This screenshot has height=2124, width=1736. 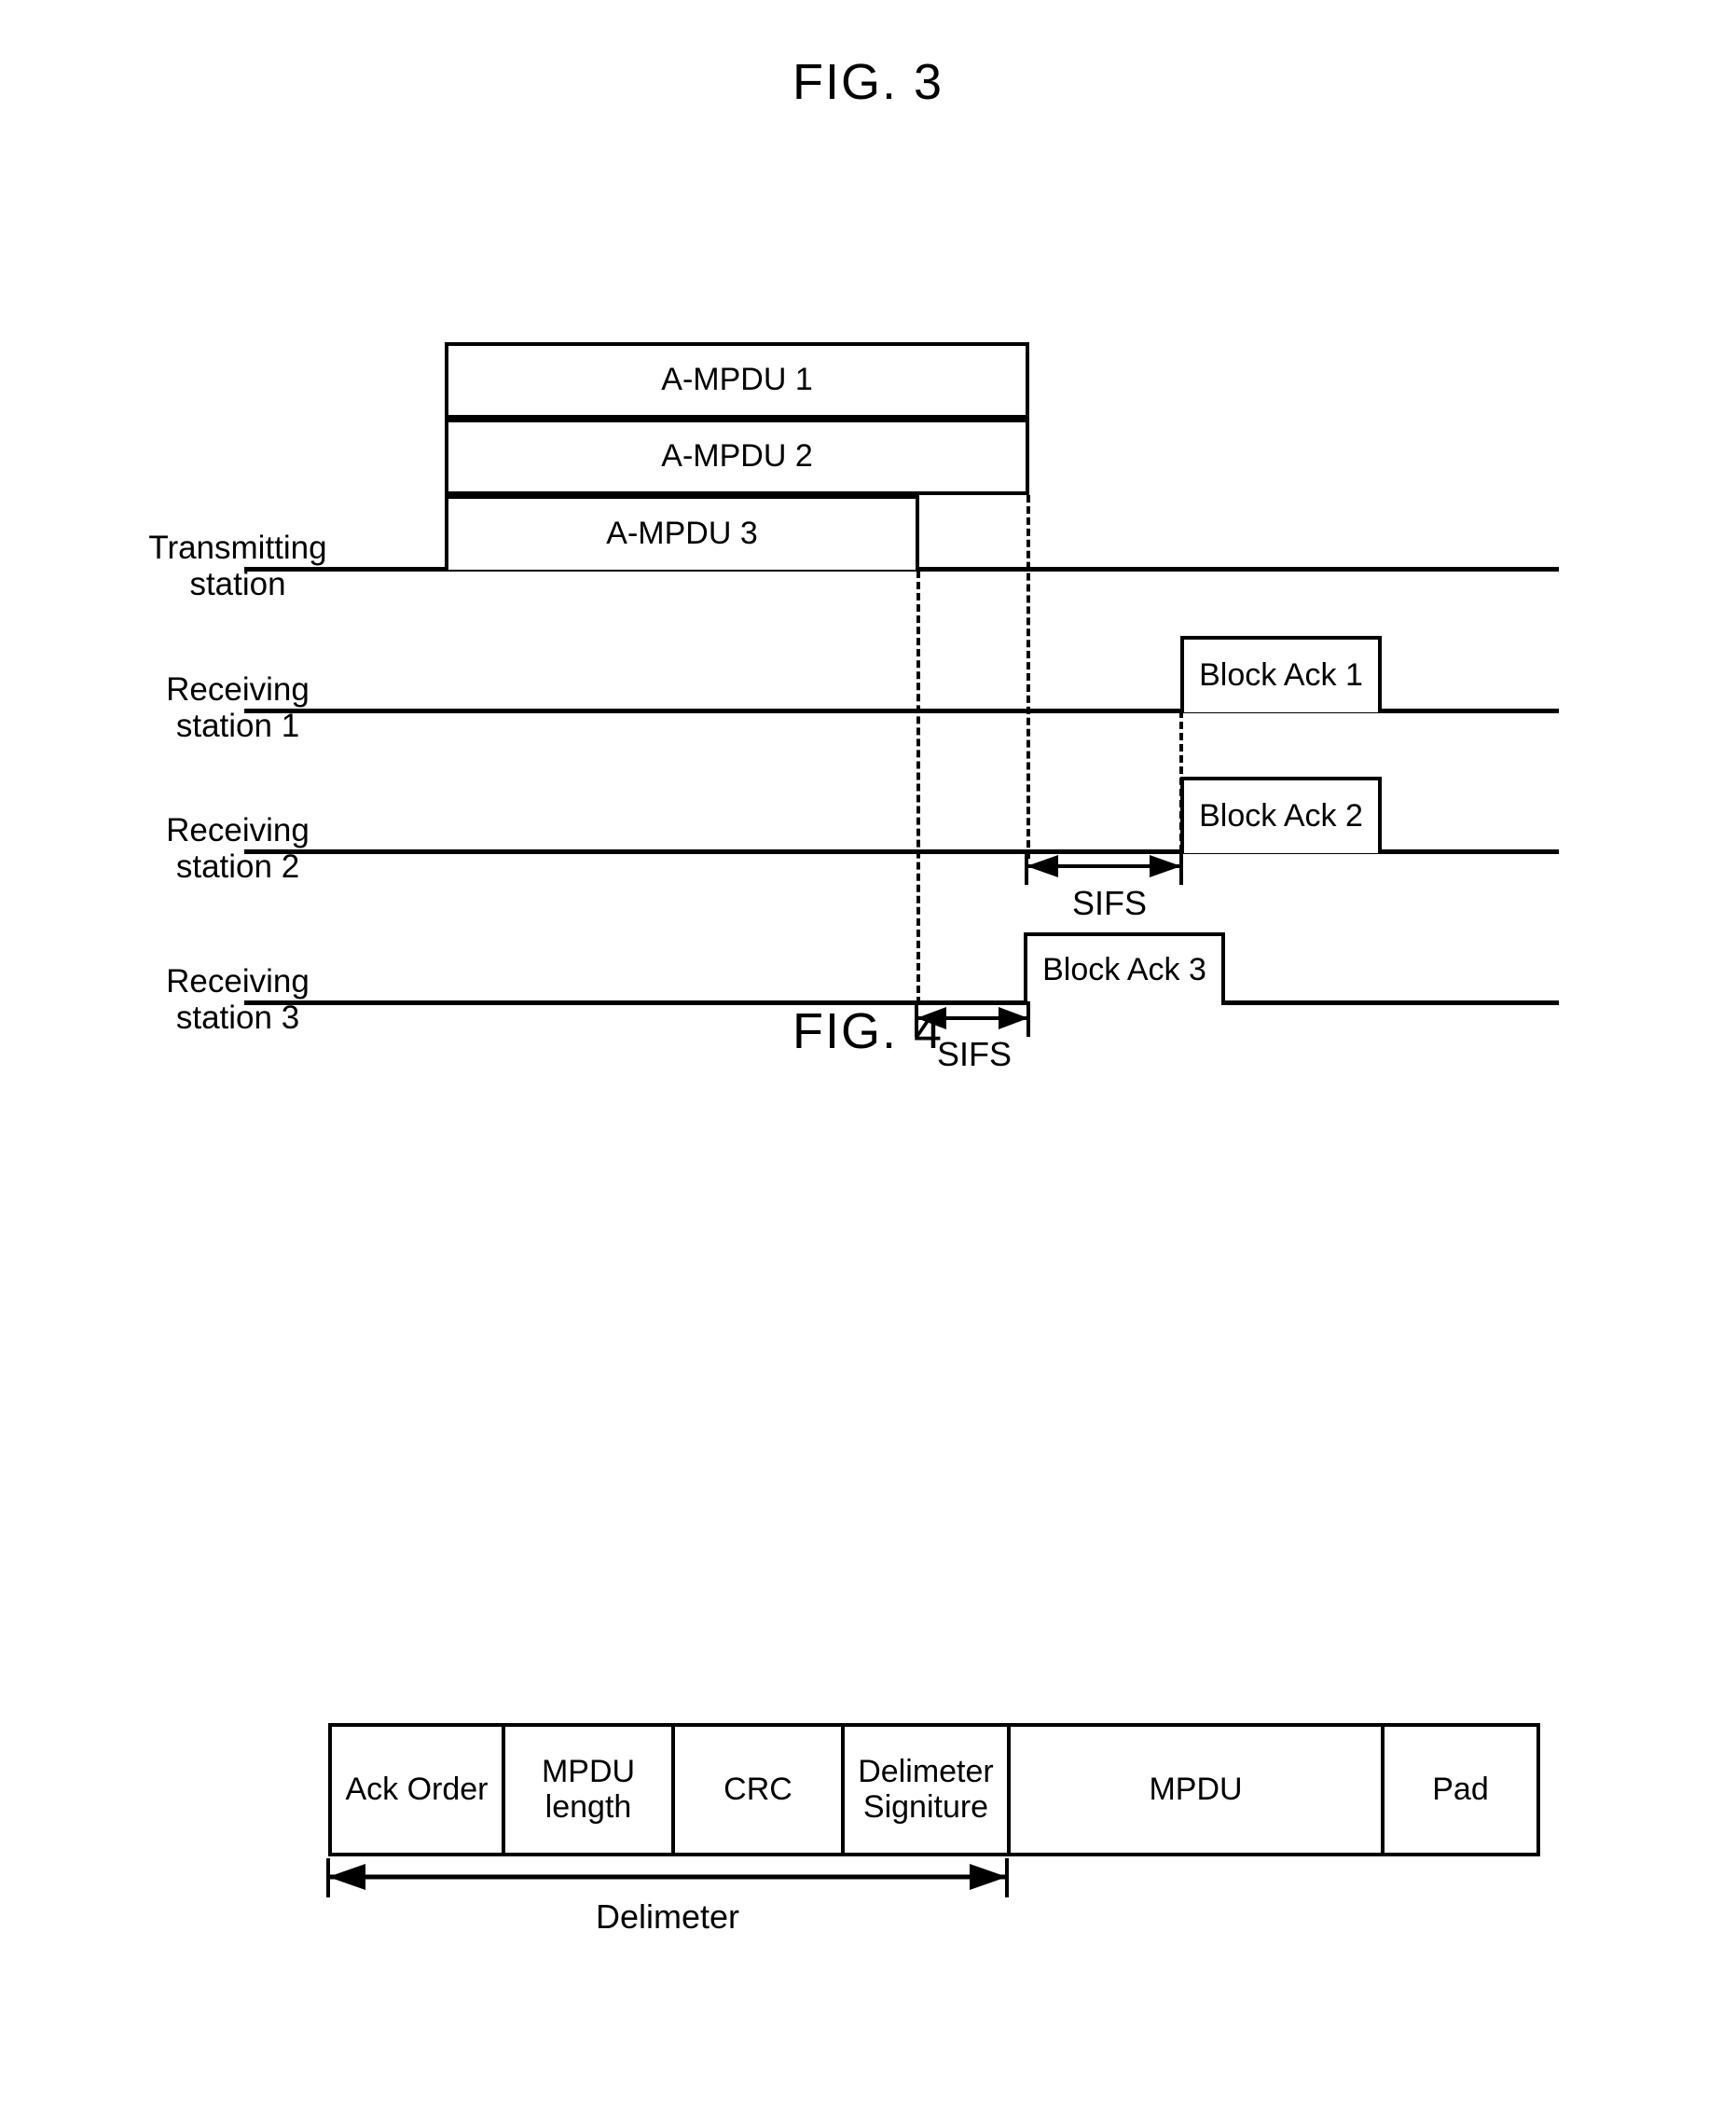 What do you see at coordinates (590, 1790) in the screenshot?
I see `field-mpdu-length: MPDU length` at bounding box center [590, 1790].